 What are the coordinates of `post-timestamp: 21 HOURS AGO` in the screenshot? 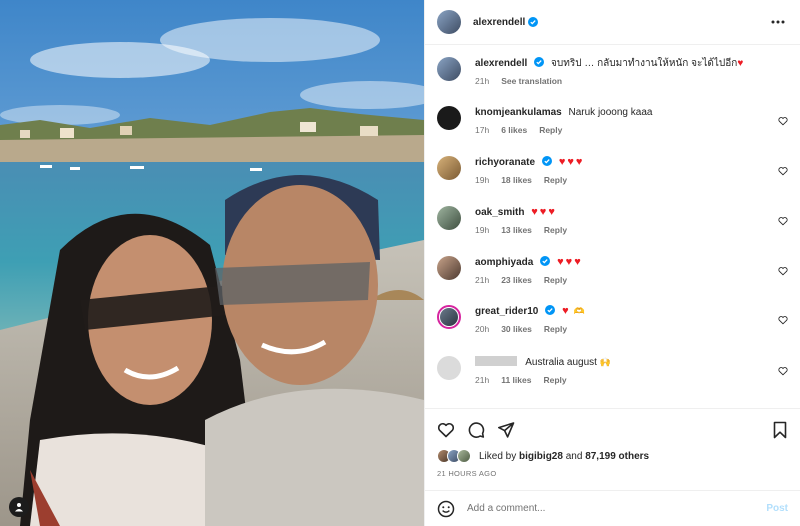 It's located at (466, 473).